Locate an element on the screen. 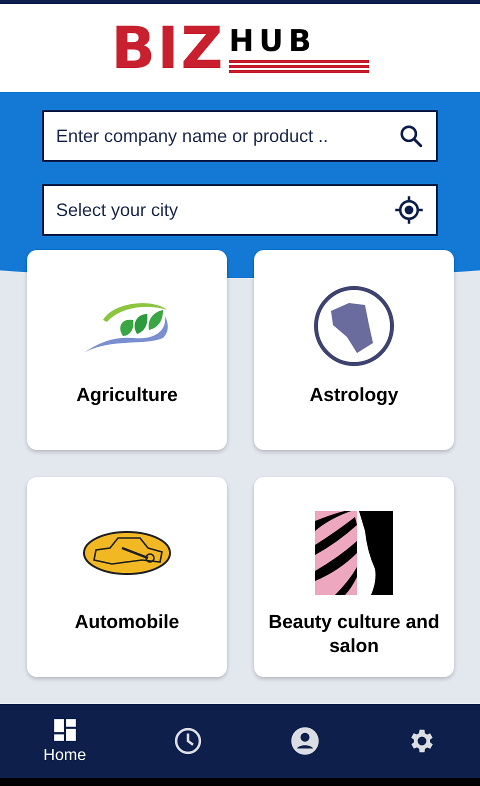  clock-icon is located at coordinates (187, 741).